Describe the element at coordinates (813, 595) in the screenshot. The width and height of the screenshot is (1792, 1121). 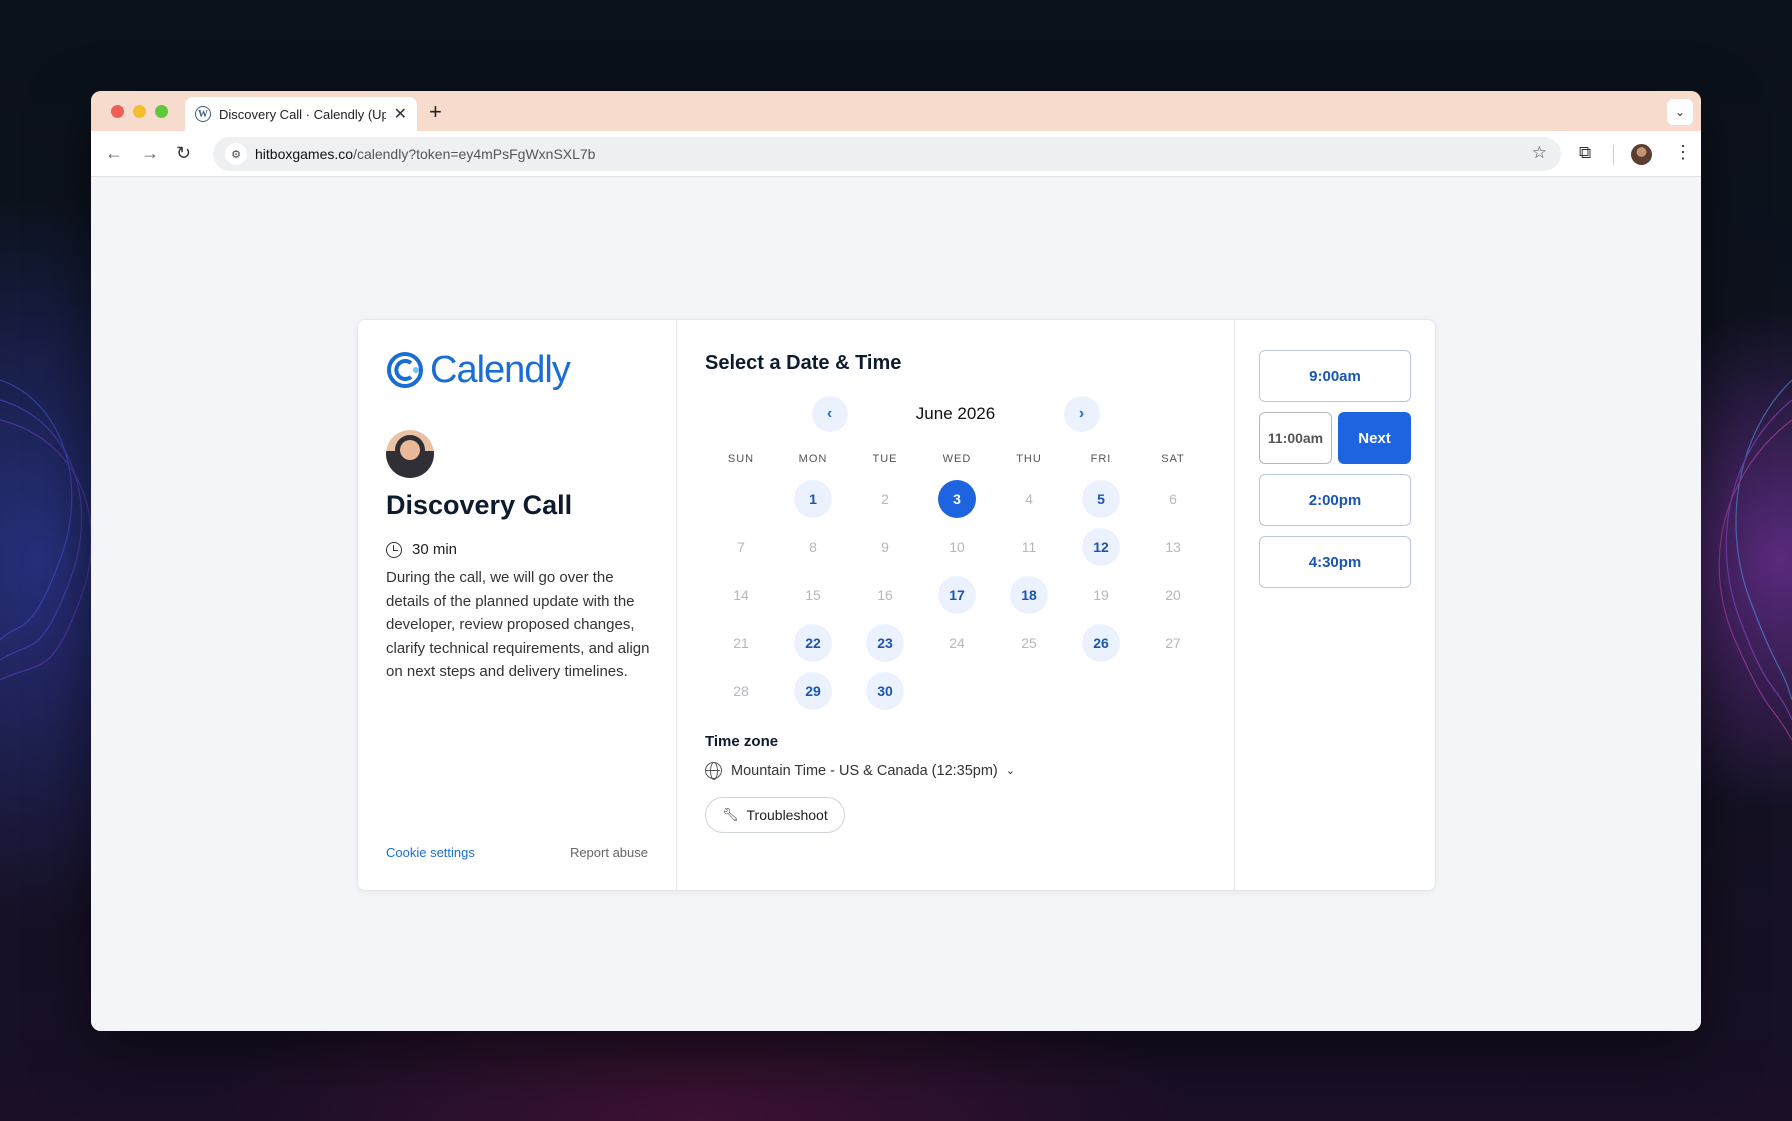
I see `day-cell: 15` at that location.